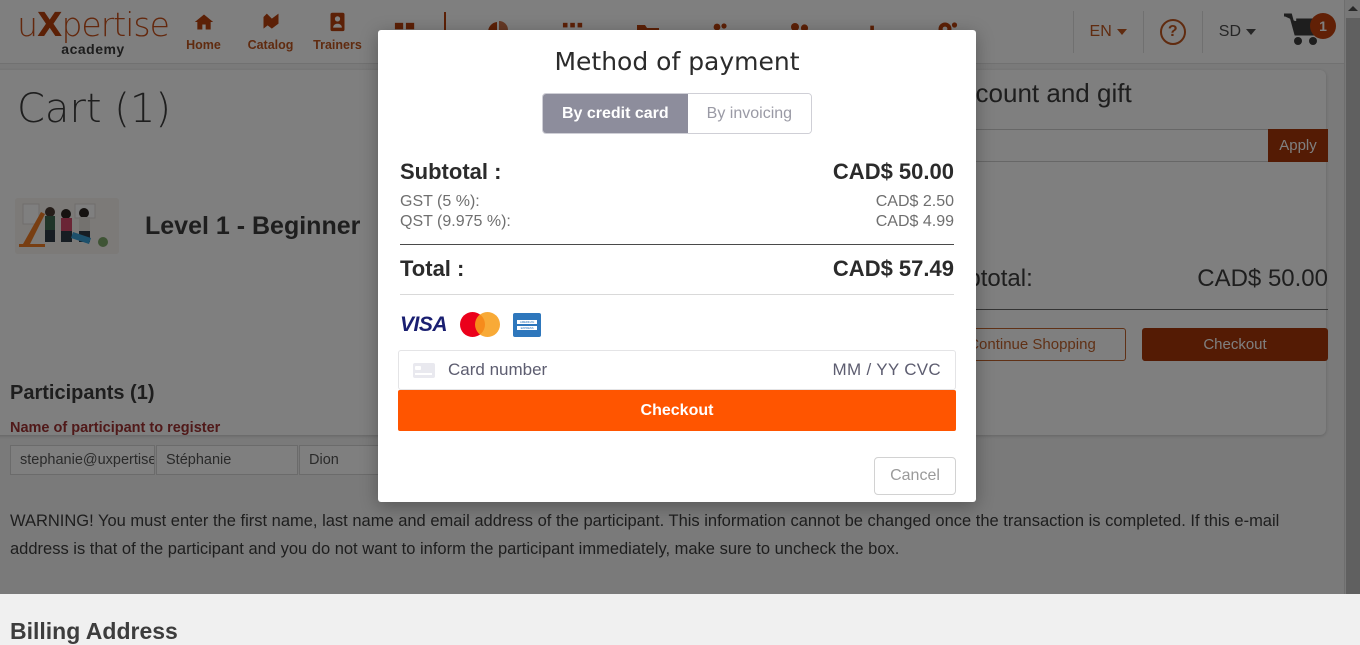 This screenshot has height=645, width=1360. I want to click on modal-footer: Cancel, so click(677, 476).